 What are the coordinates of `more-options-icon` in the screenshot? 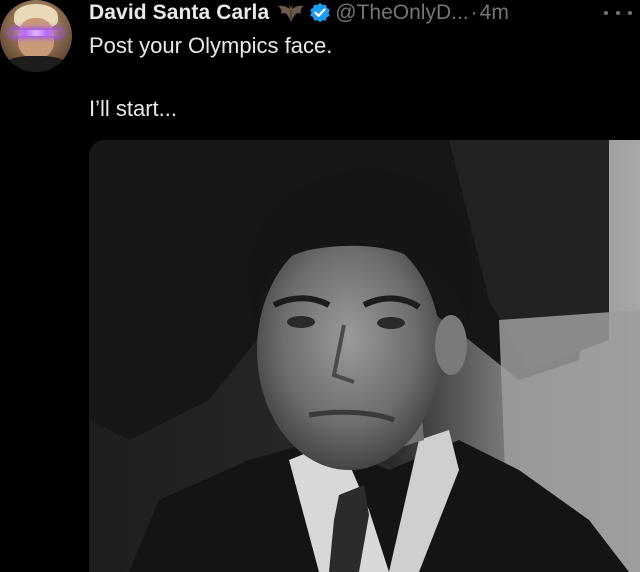 It's located at (618, 13).